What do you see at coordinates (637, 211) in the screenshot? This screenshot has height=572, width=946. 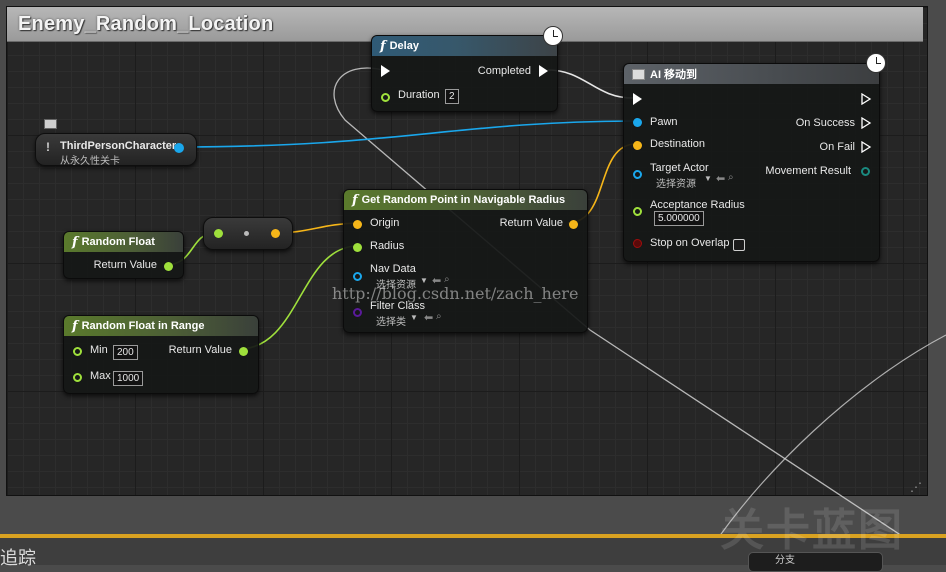 I see `ai-acceptance-radius-pin` at bounding box center [637, 211].